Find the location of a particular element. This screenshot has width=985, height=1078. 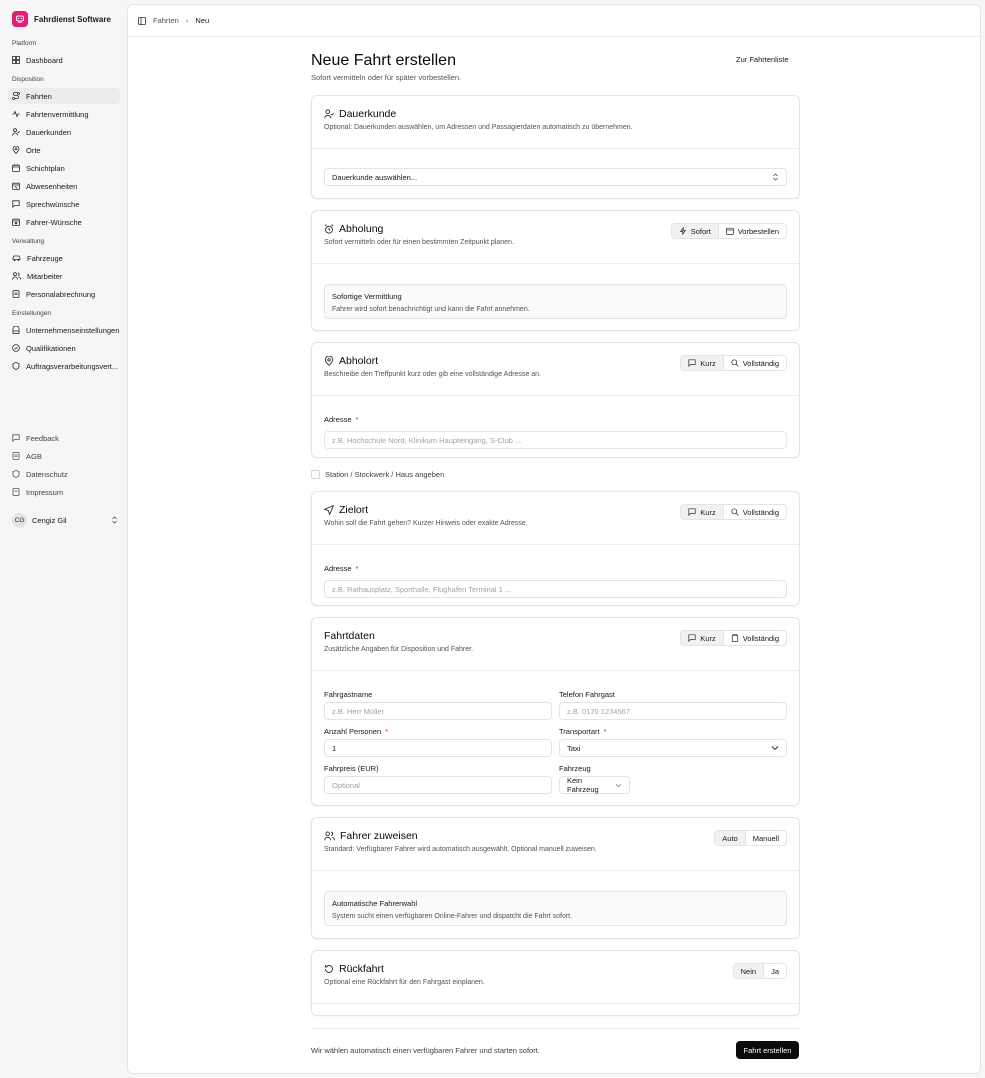

toggle-label: Manuell is located at coordinates (765, 838).